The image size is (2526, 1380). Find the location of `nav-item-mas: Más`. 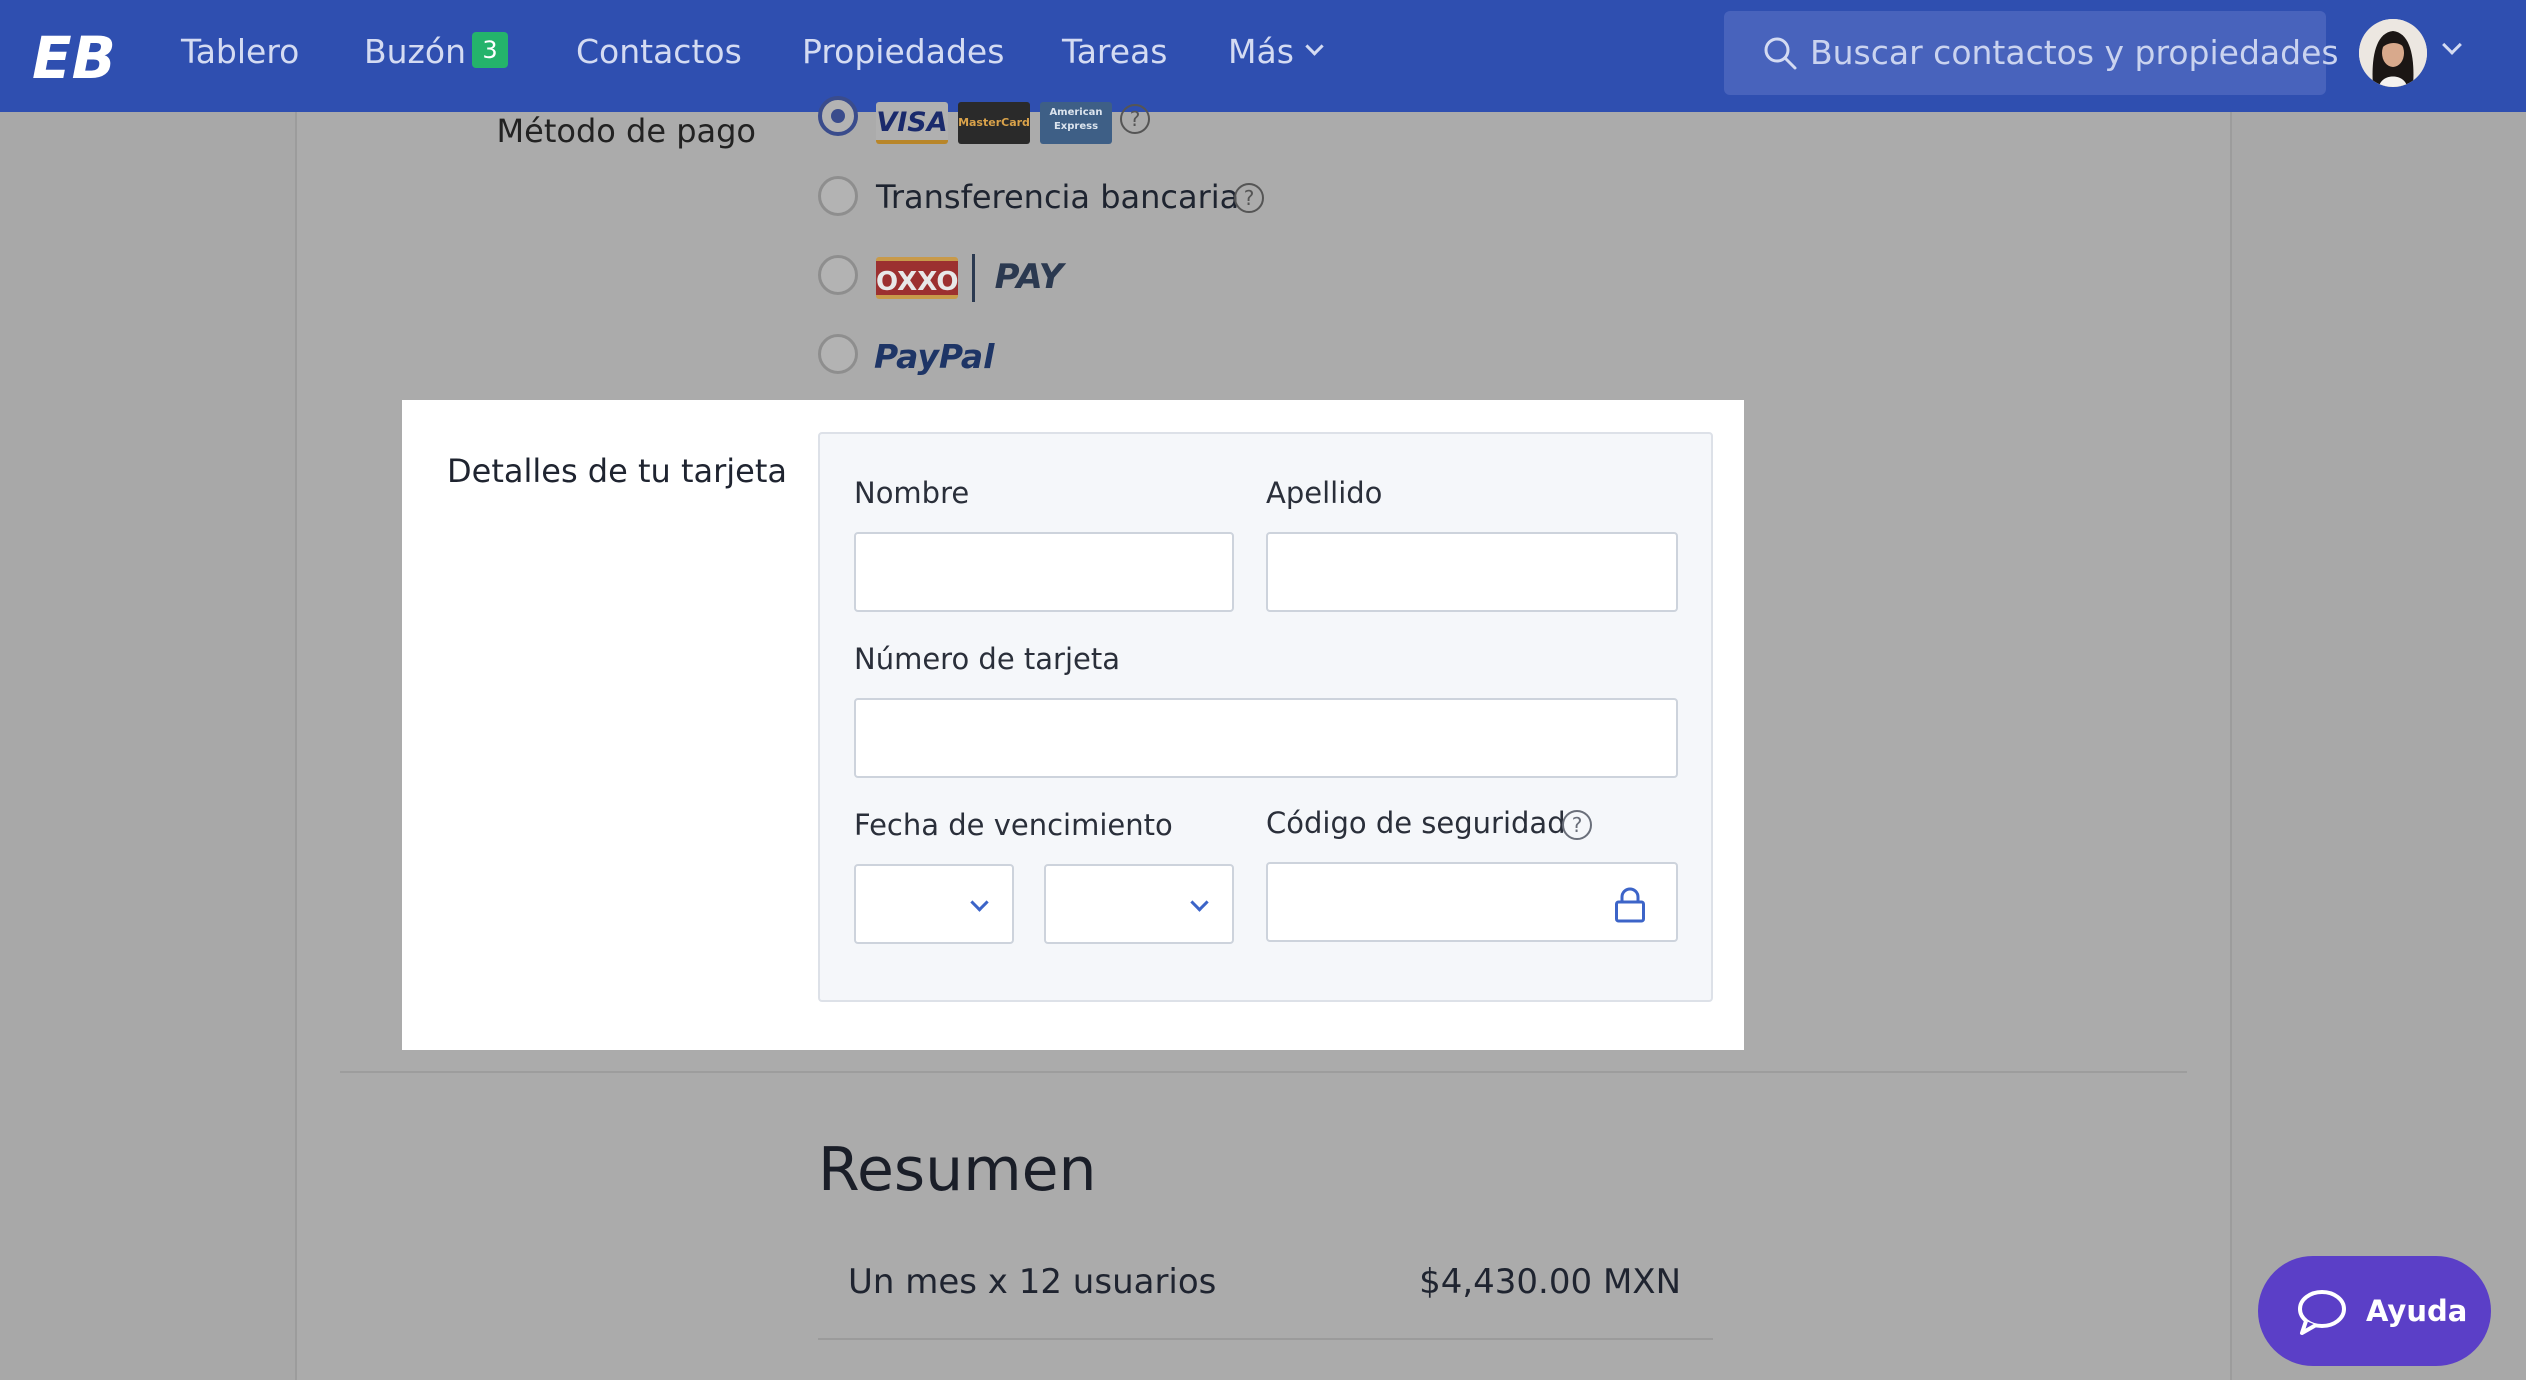

nav-item-mas: Más is located at coordinates (1276, 52).